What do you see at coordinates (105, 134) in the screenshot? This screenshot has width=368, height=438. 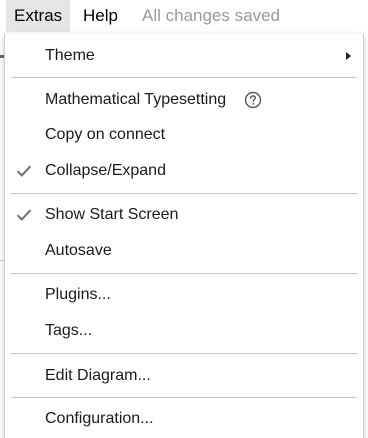 I see `menu-item-label: Copy on connect` at bounding box center [105, 134].